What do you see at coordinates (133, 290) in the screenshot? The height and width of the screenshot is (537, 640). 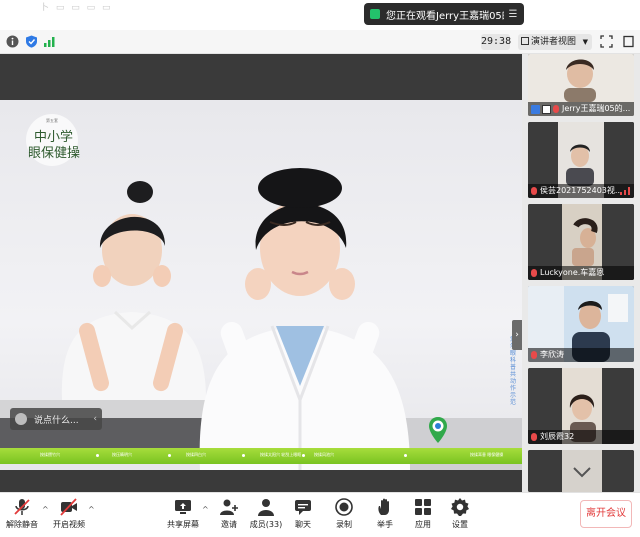 I see `girl-figure` at bounding box center [133, 290].